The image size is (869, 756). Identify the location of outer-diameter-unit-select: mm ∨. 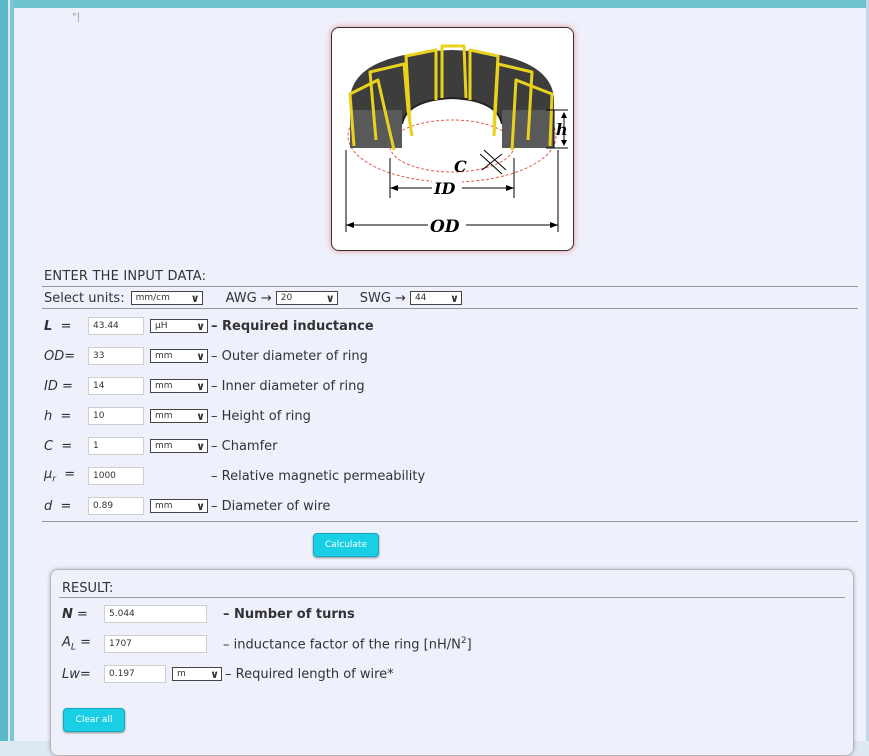
(179, 356).